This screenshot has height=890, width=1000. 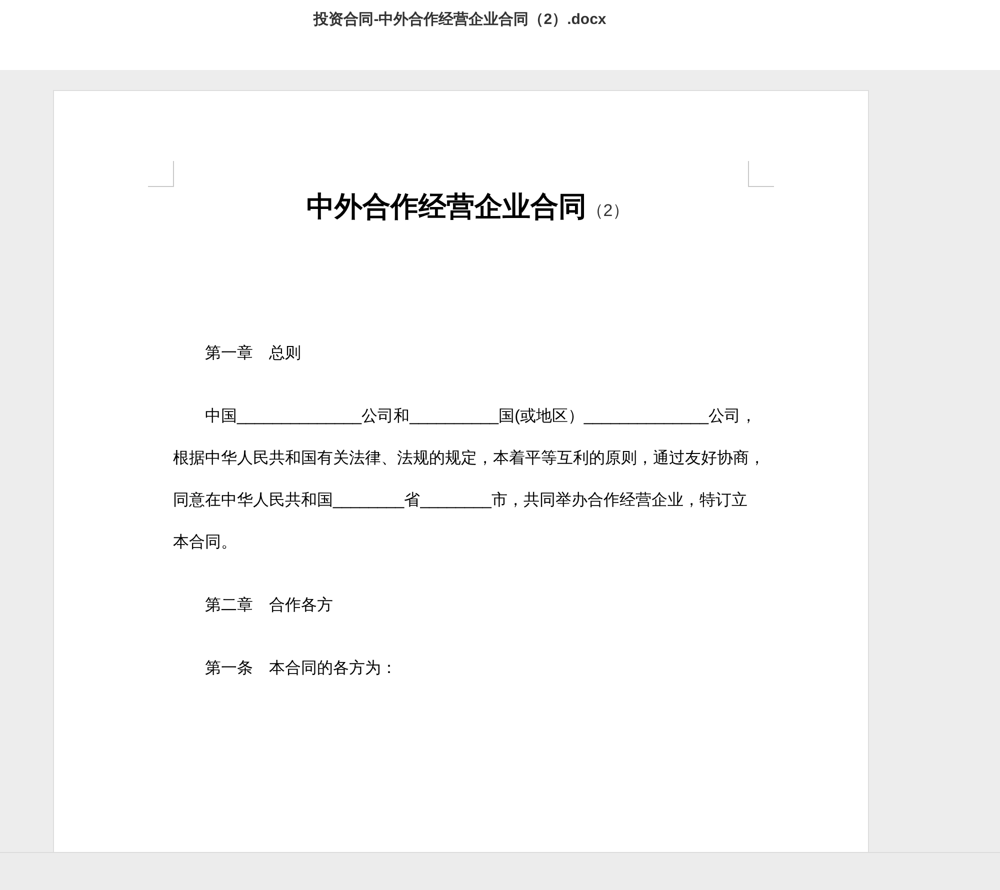 I want to click on text-line: 中国______________公司和__________国(或地区）______________公司，, so click(x=480, y=416).